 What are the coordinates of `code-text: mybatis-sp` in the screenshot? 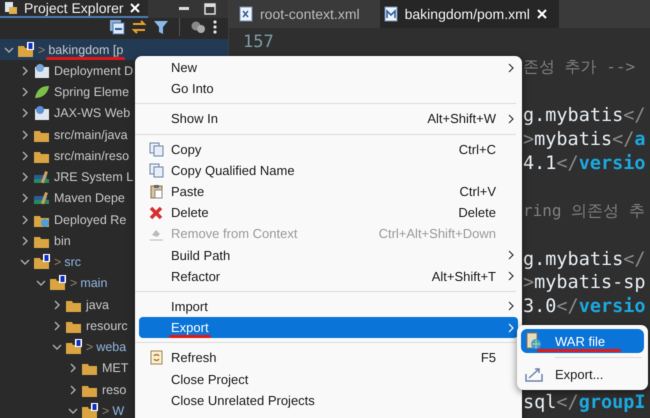 It's located at (590, 283).